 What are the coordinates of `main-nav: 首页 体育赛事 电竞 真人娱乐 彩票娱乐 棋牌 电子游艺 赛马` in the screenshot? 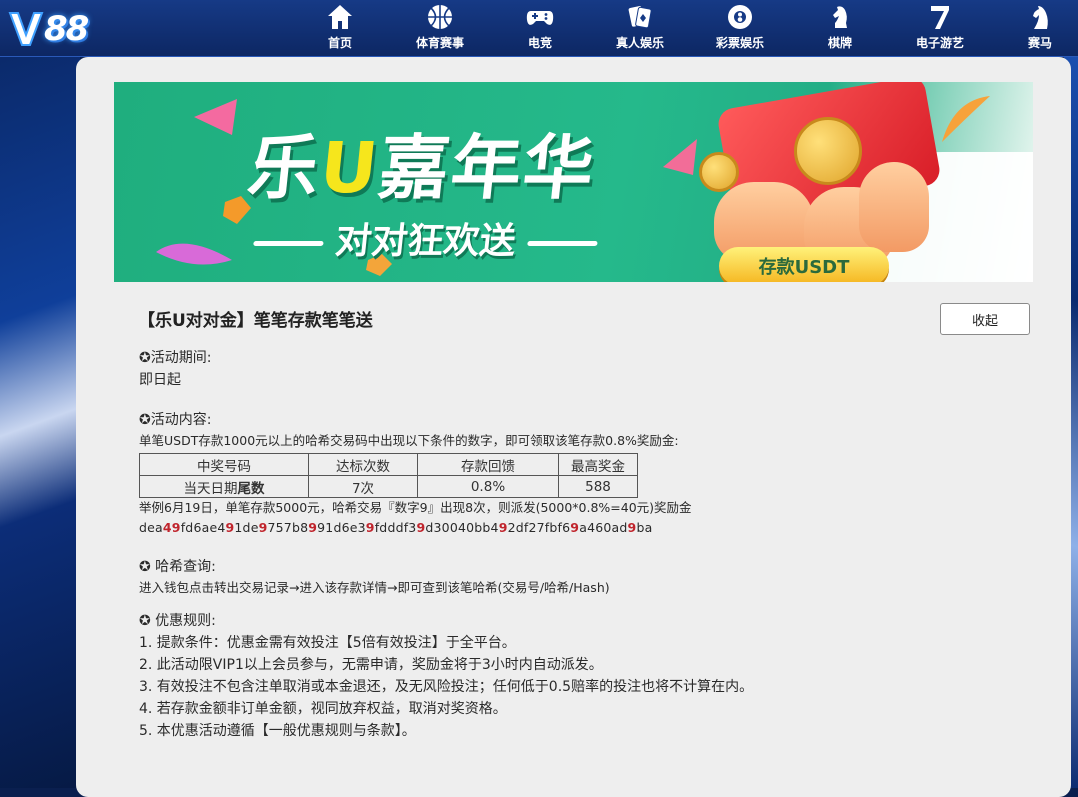 It's located at (684, 28).